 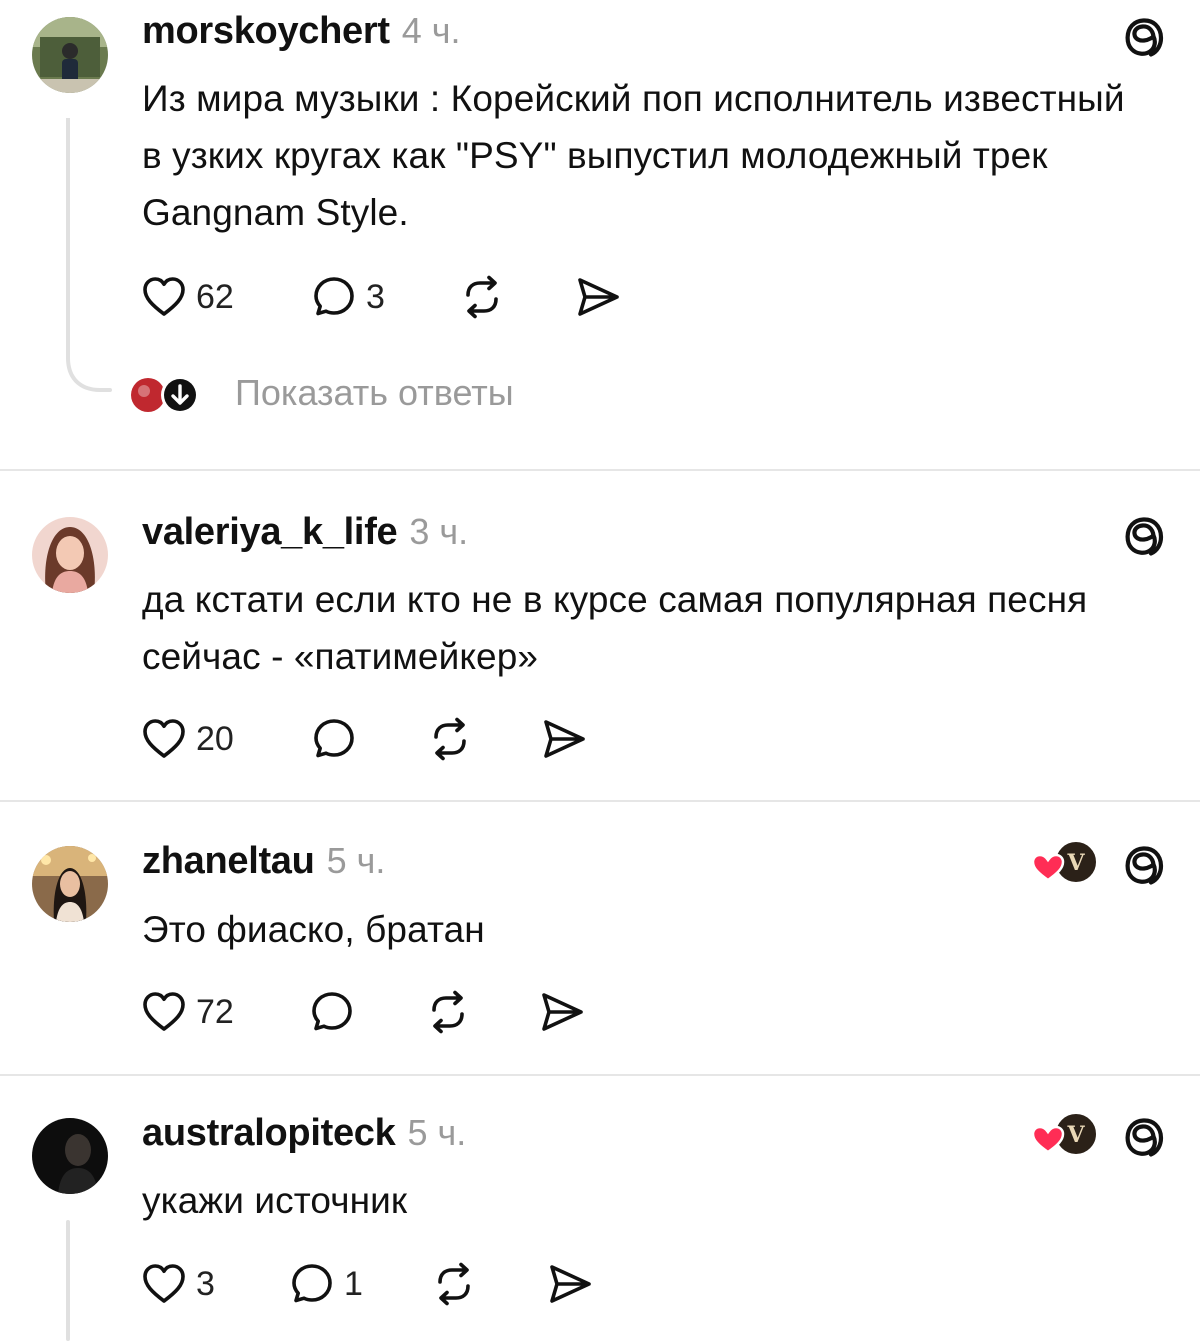 I want to click on post-header: valeriya_k_life 3 ч., so click(x=305, y=536).